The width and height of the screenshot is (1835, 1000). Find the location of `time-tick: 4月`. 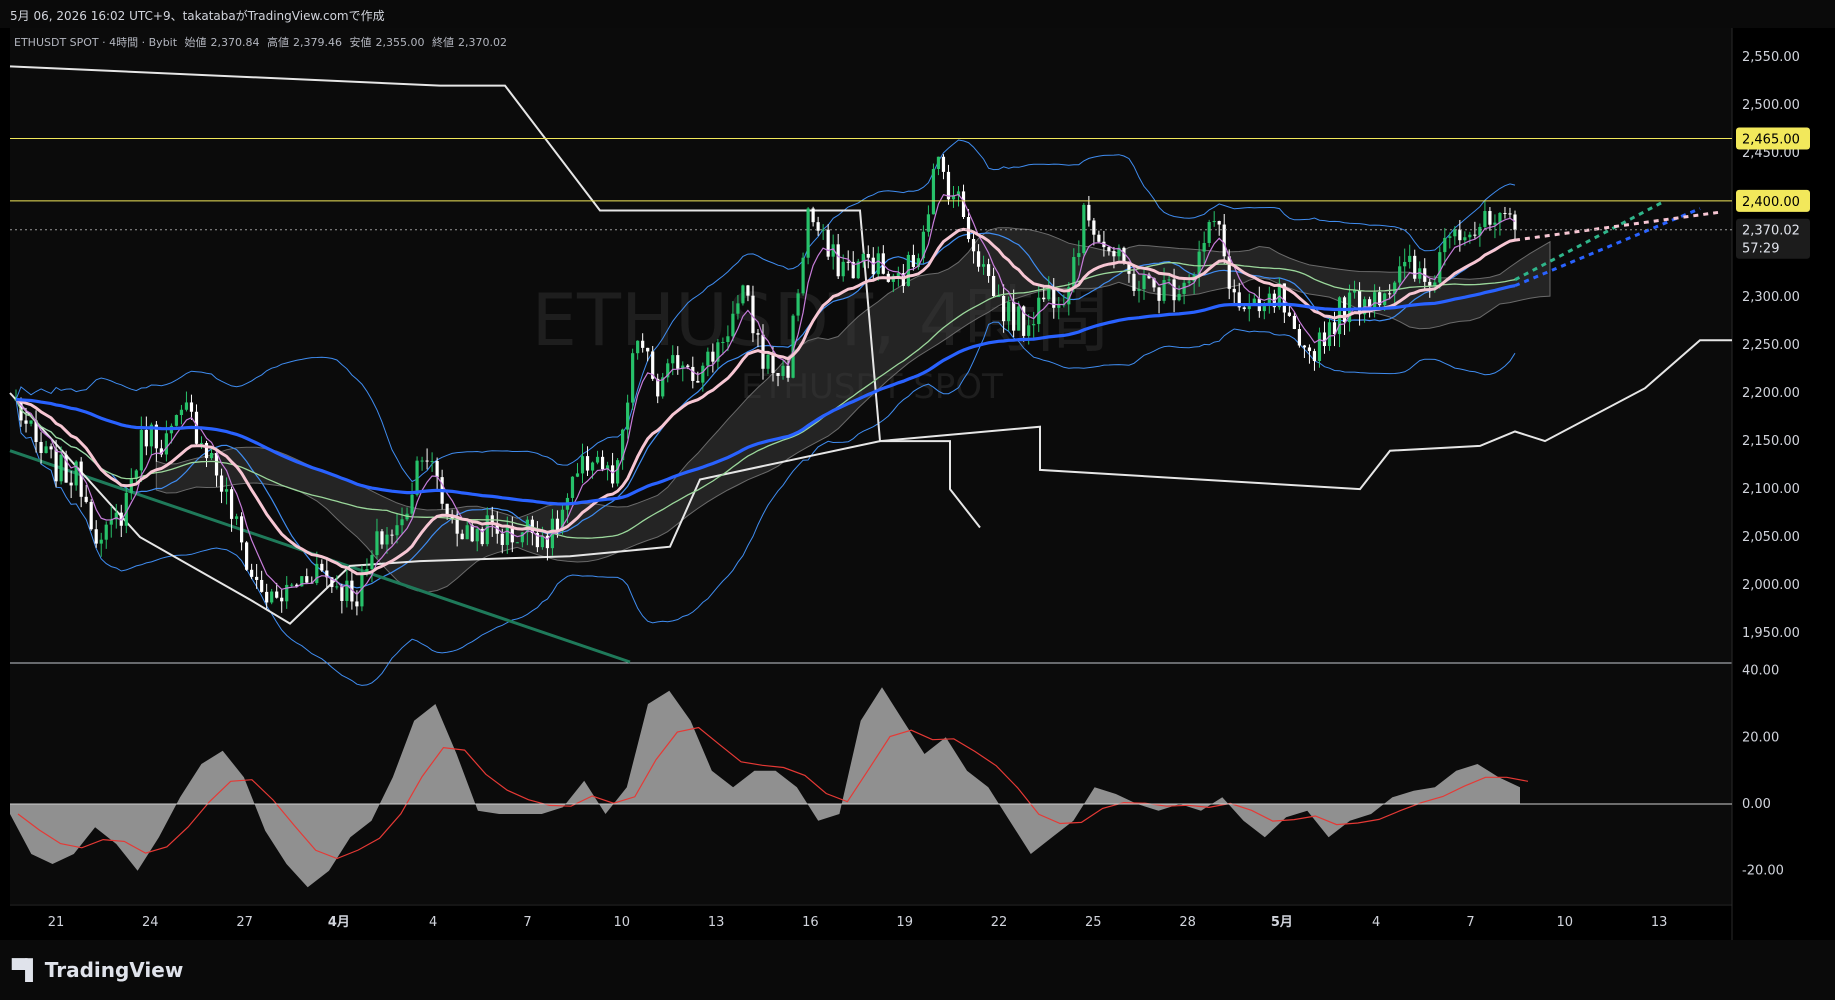

time-tick: 4月 is located at coordinates (339, 922).